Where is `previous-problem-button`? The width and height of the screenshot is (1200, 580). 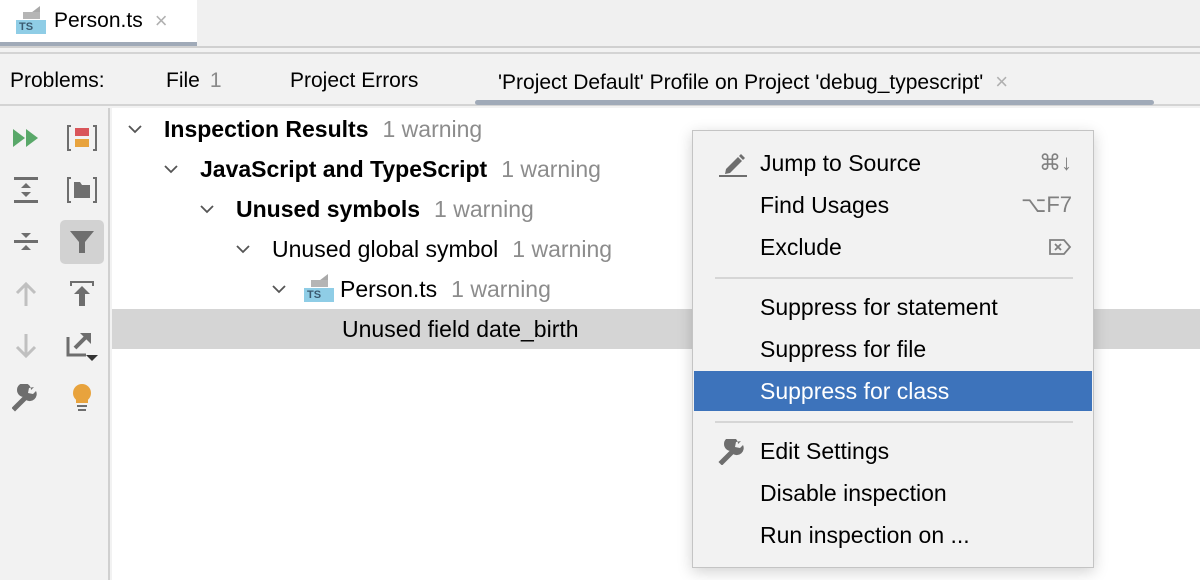 previous-problem-button is located at coordinates (26, 294).